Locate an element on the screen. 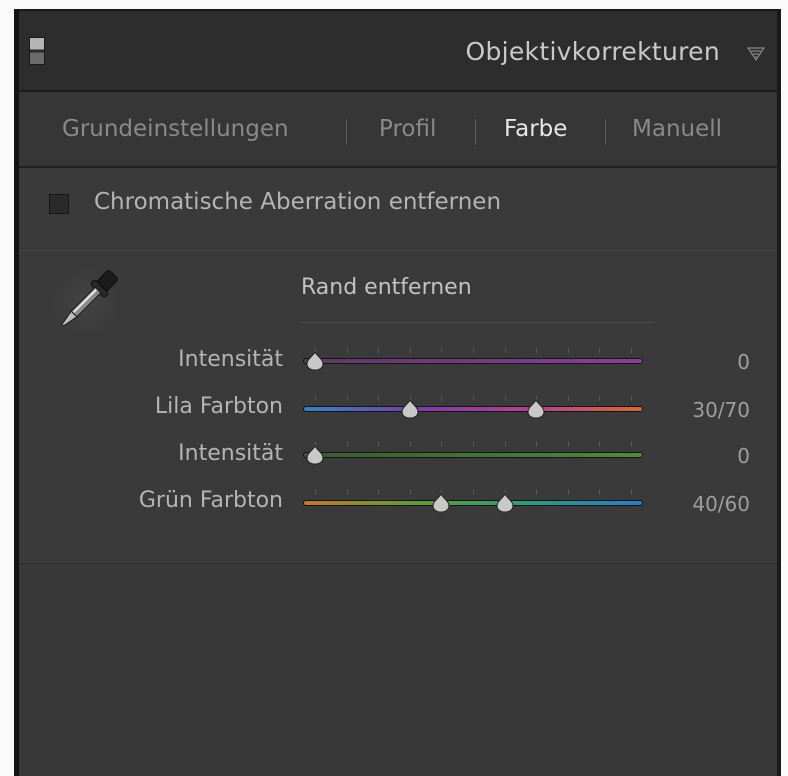 The image size is (788, 776). green-amount-slider is located at coordinates (473, 454).